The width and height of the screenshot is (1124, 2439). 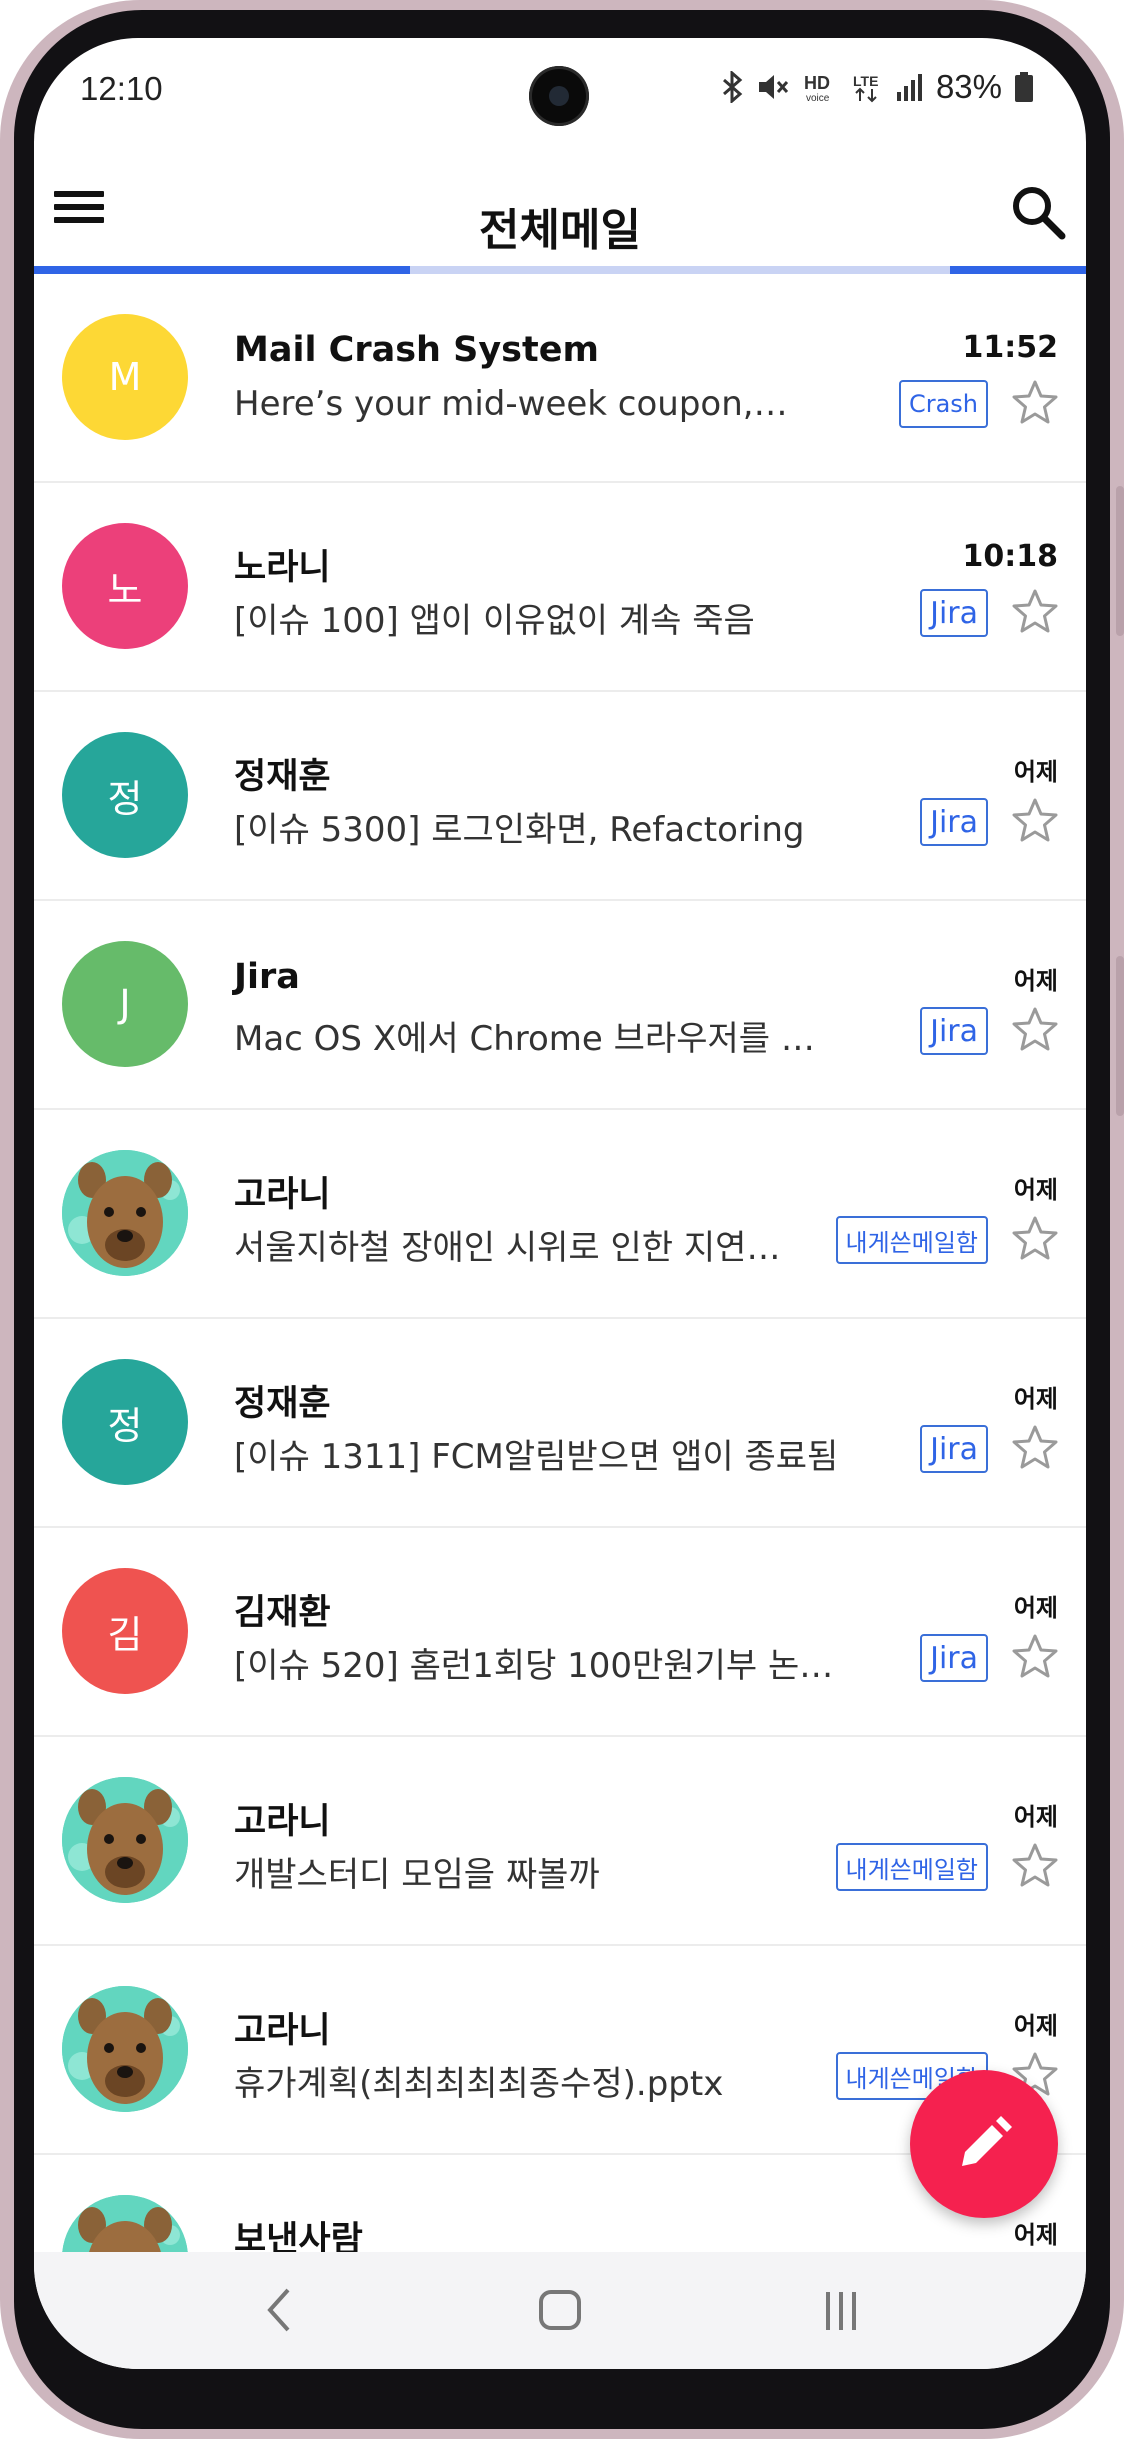 I want to click on home-icon, so click(x=560, y=2310).